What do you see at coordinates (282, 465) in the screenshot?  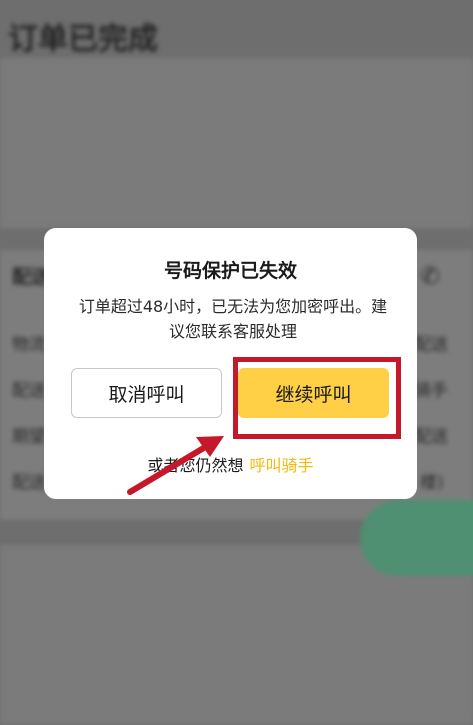 I see `call-rider-link: 呼叫骑手` at bounding box center [282, 465].